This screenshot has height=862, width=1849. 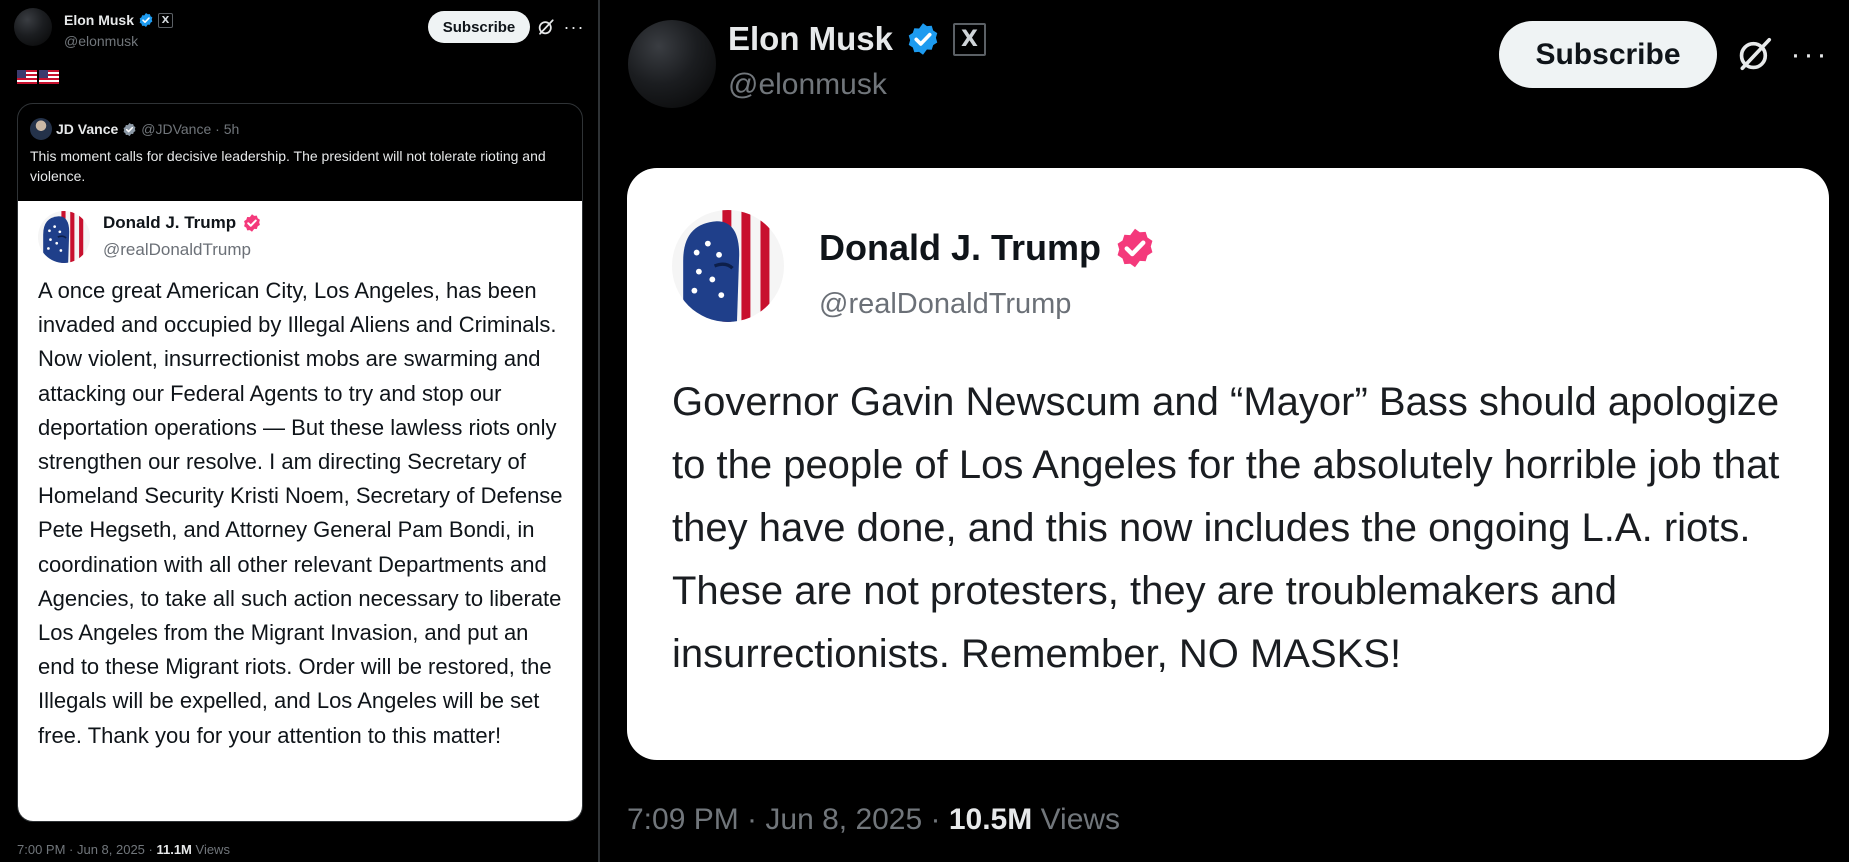 What do you see at coordinates (41, 129) in the screenshot?
I see `quoted-author-avatar` at bounding box center [41, 129].